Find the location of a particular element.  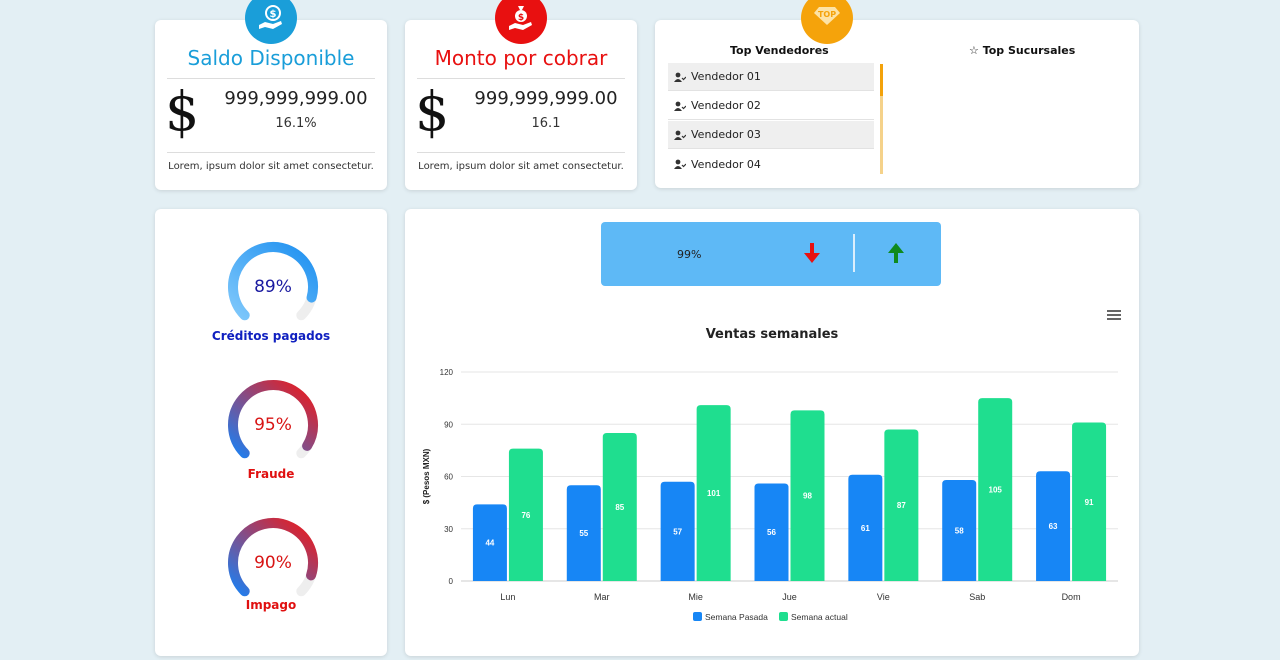

x-tick-label: Vie is located at coordinates (883, 597).